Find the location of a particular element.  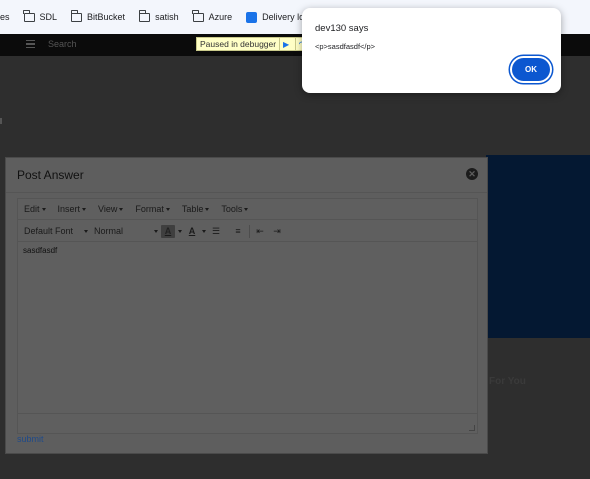

text-color-icon: A is located at coordinates (192, 231).